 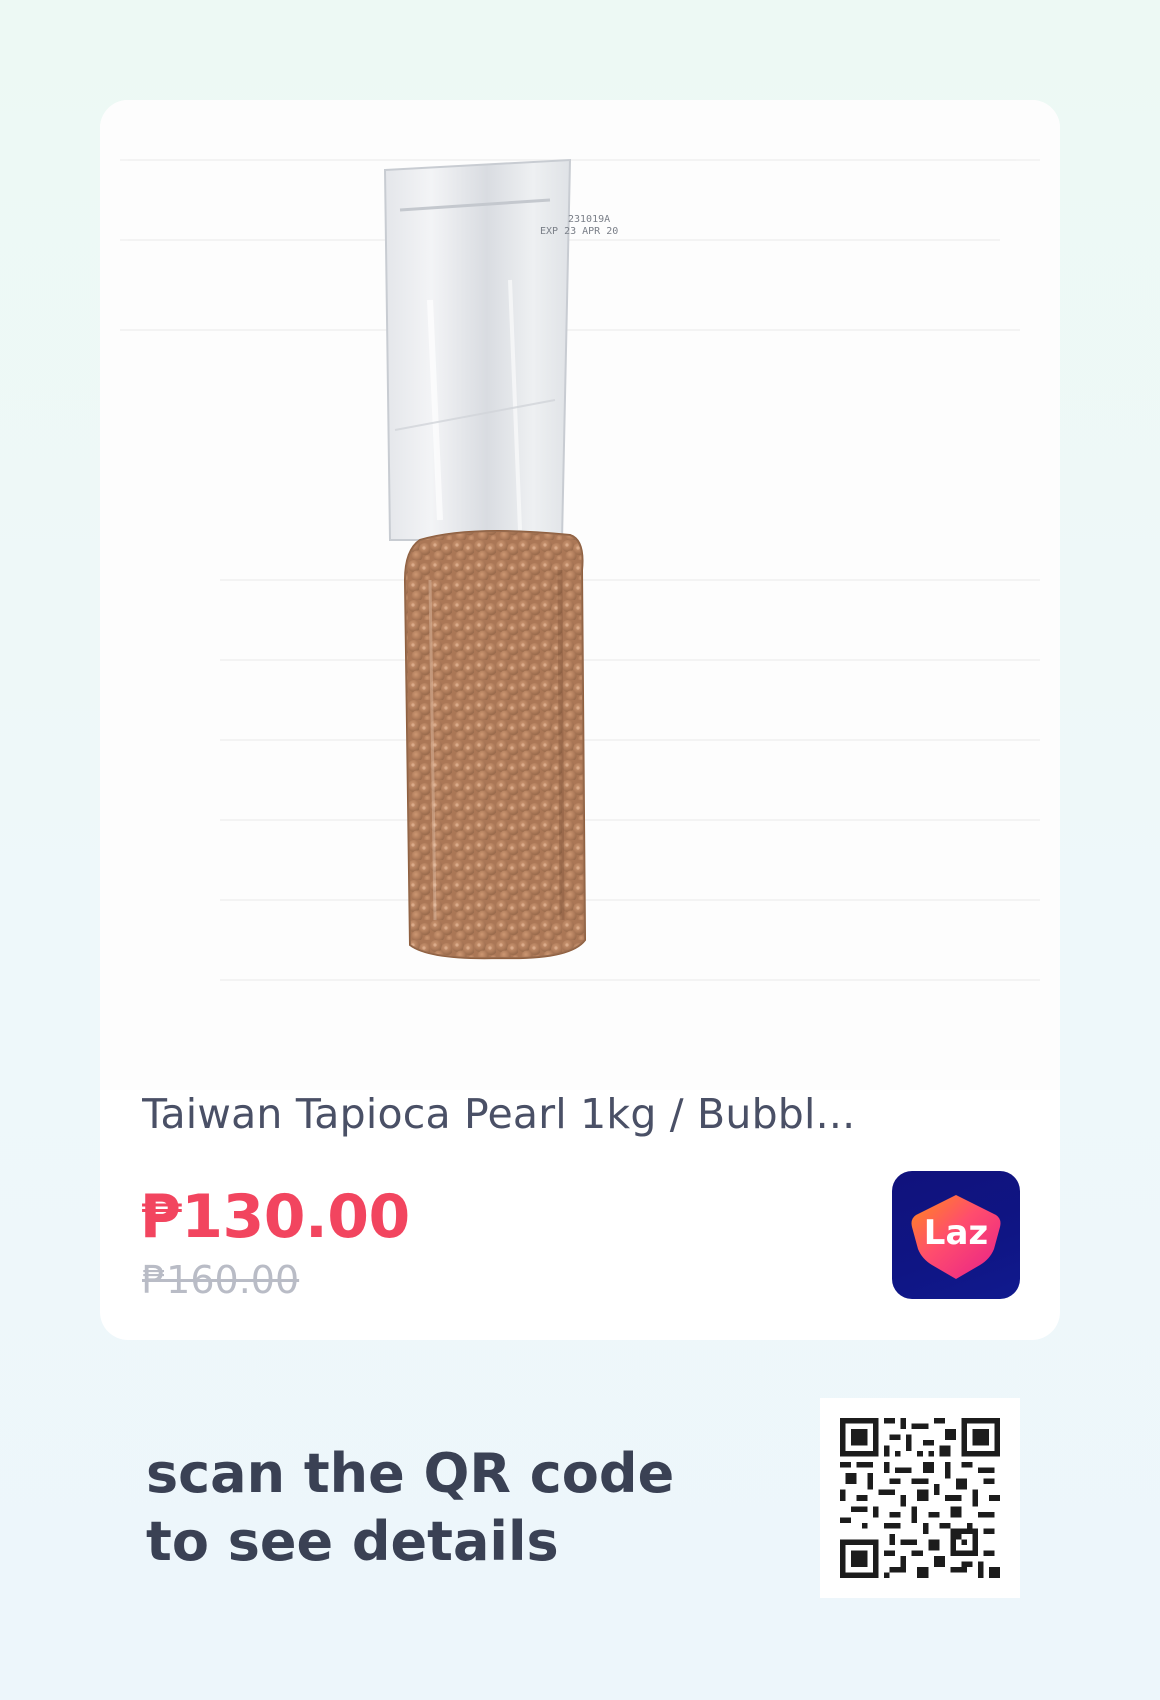 I want to click on store-logo-text: Laz, so click(x=956, y=1233).